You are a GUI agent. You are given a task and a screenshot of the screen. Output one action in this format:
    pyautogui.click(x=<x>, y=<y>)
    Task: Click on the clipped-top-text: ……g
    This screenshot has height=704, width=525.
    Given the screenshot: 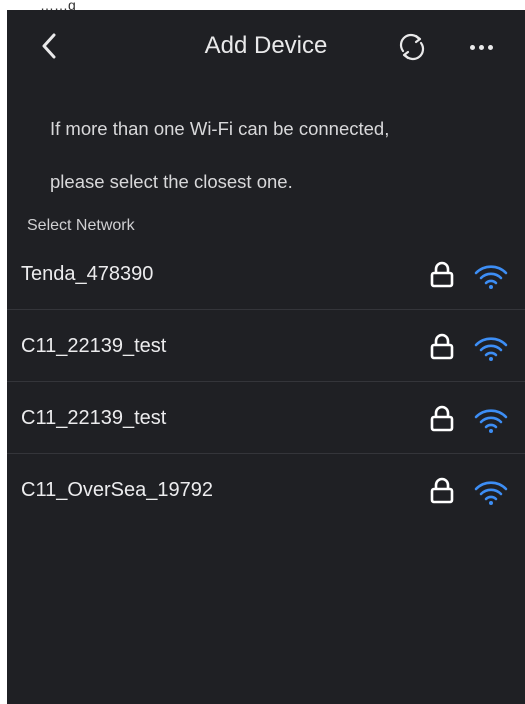 What is the action you would take?
    pyautogui.click(x=58, y=5)
    